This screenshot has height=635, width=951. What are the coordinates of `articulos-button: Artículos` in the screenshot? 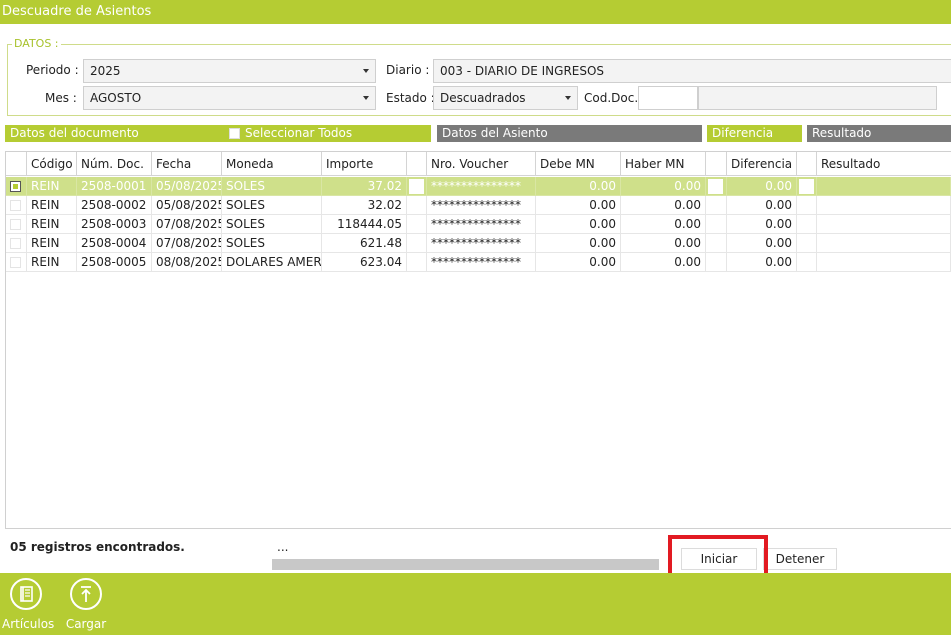 It's located at (28, 604).